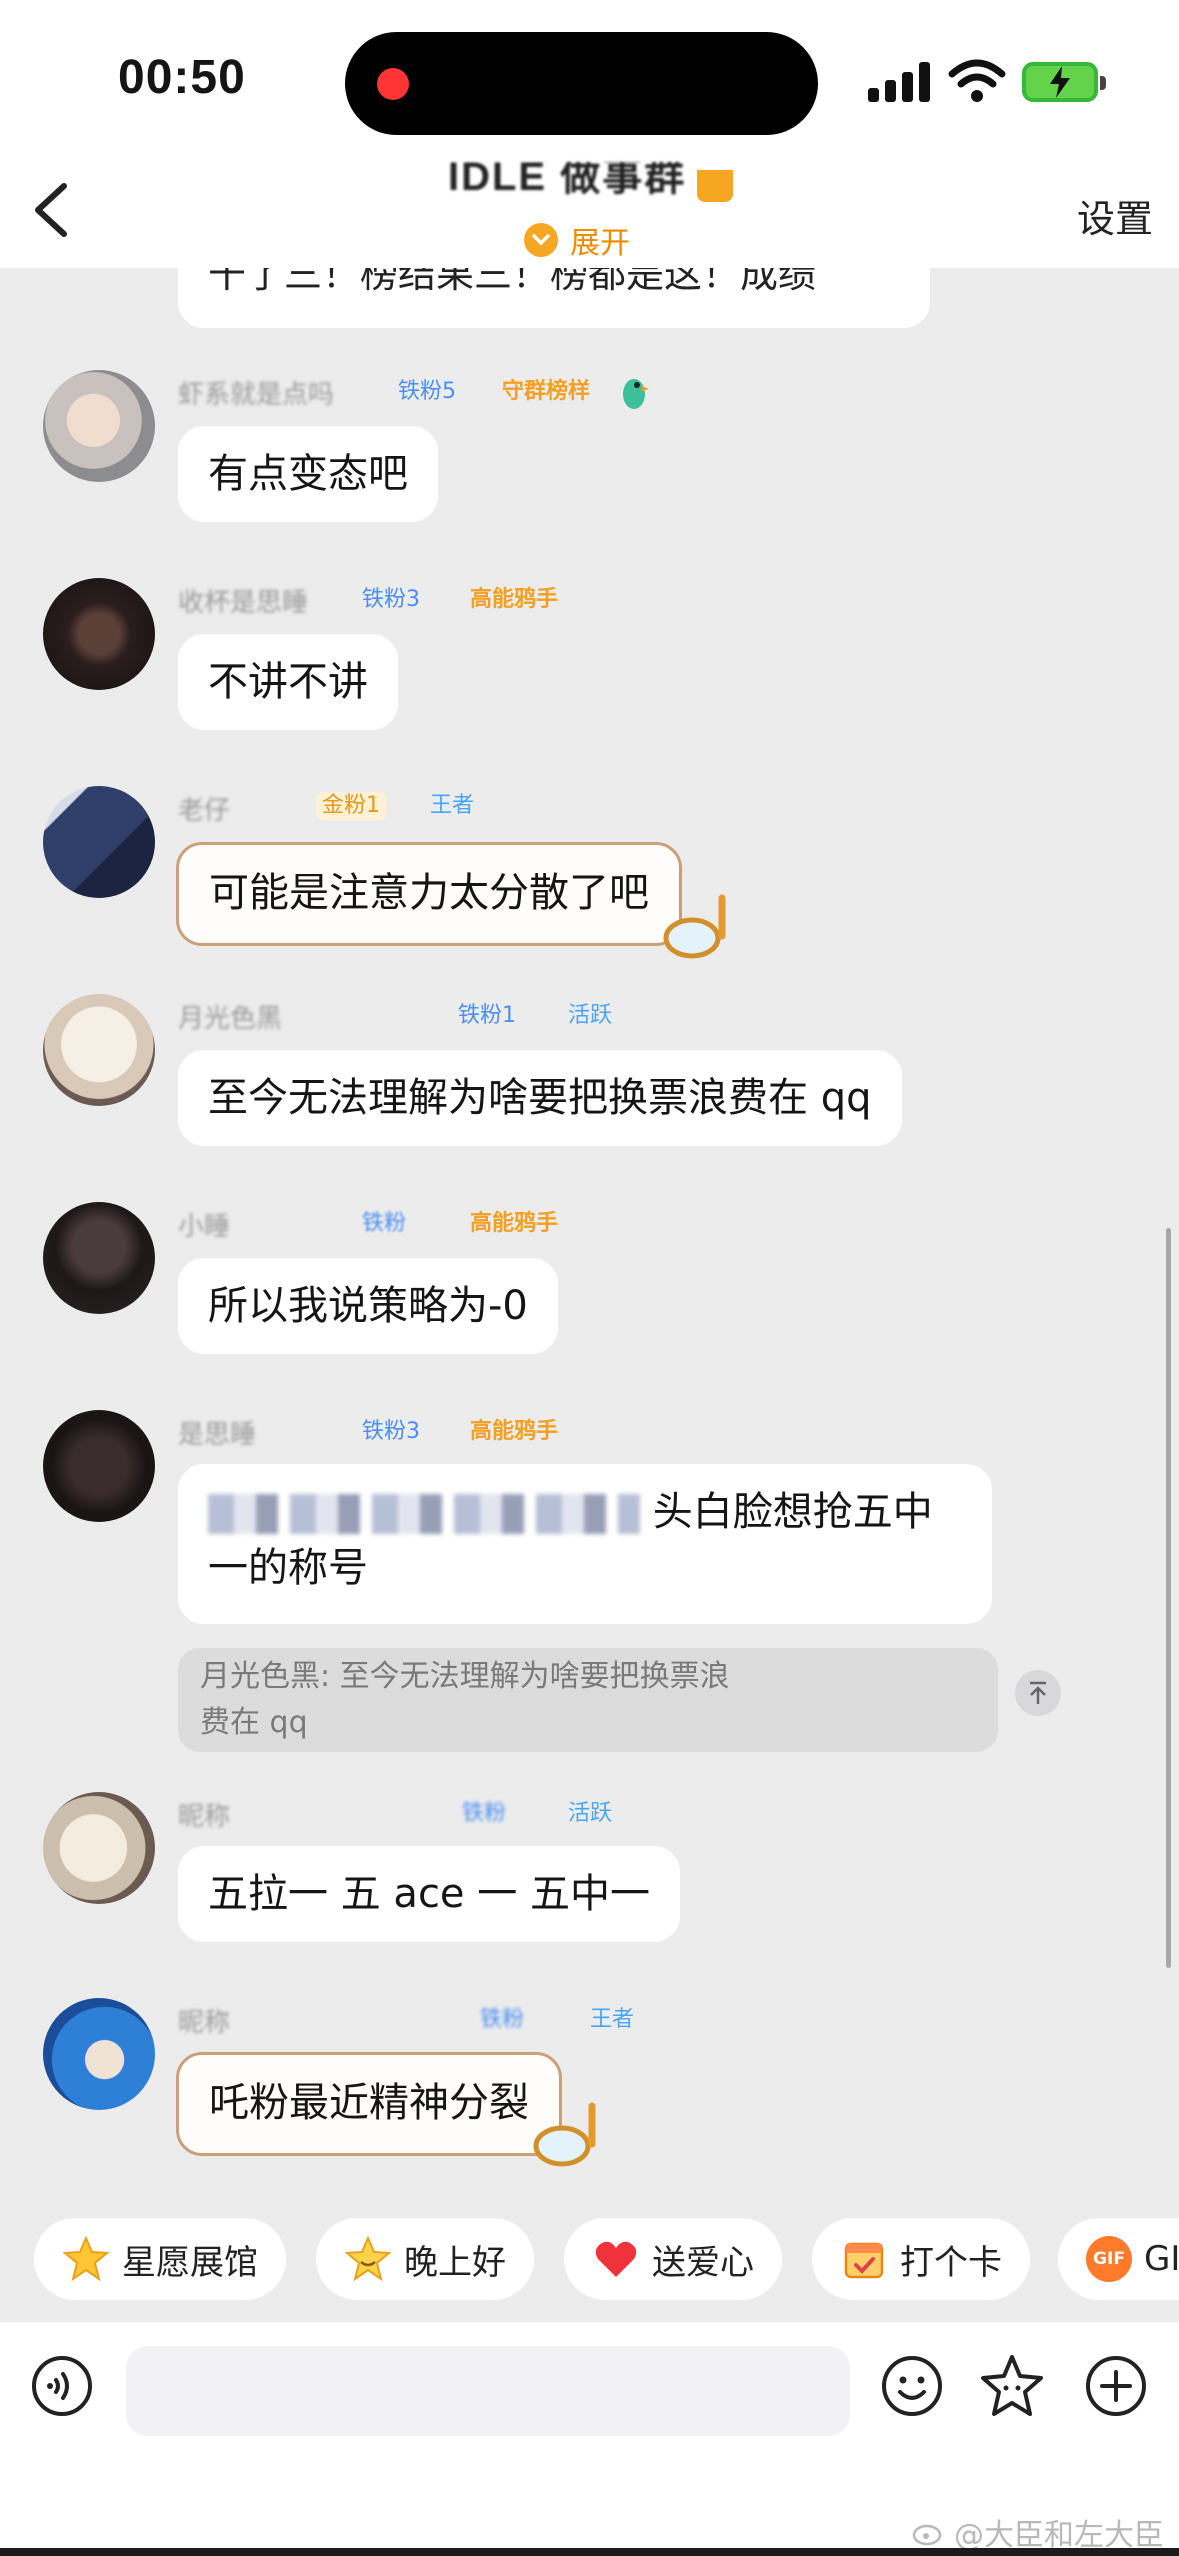 The height and width of the screenshot is (2556, 1179). I want to click on message-text: 所以我说策略为-0, so click(368, 1306).